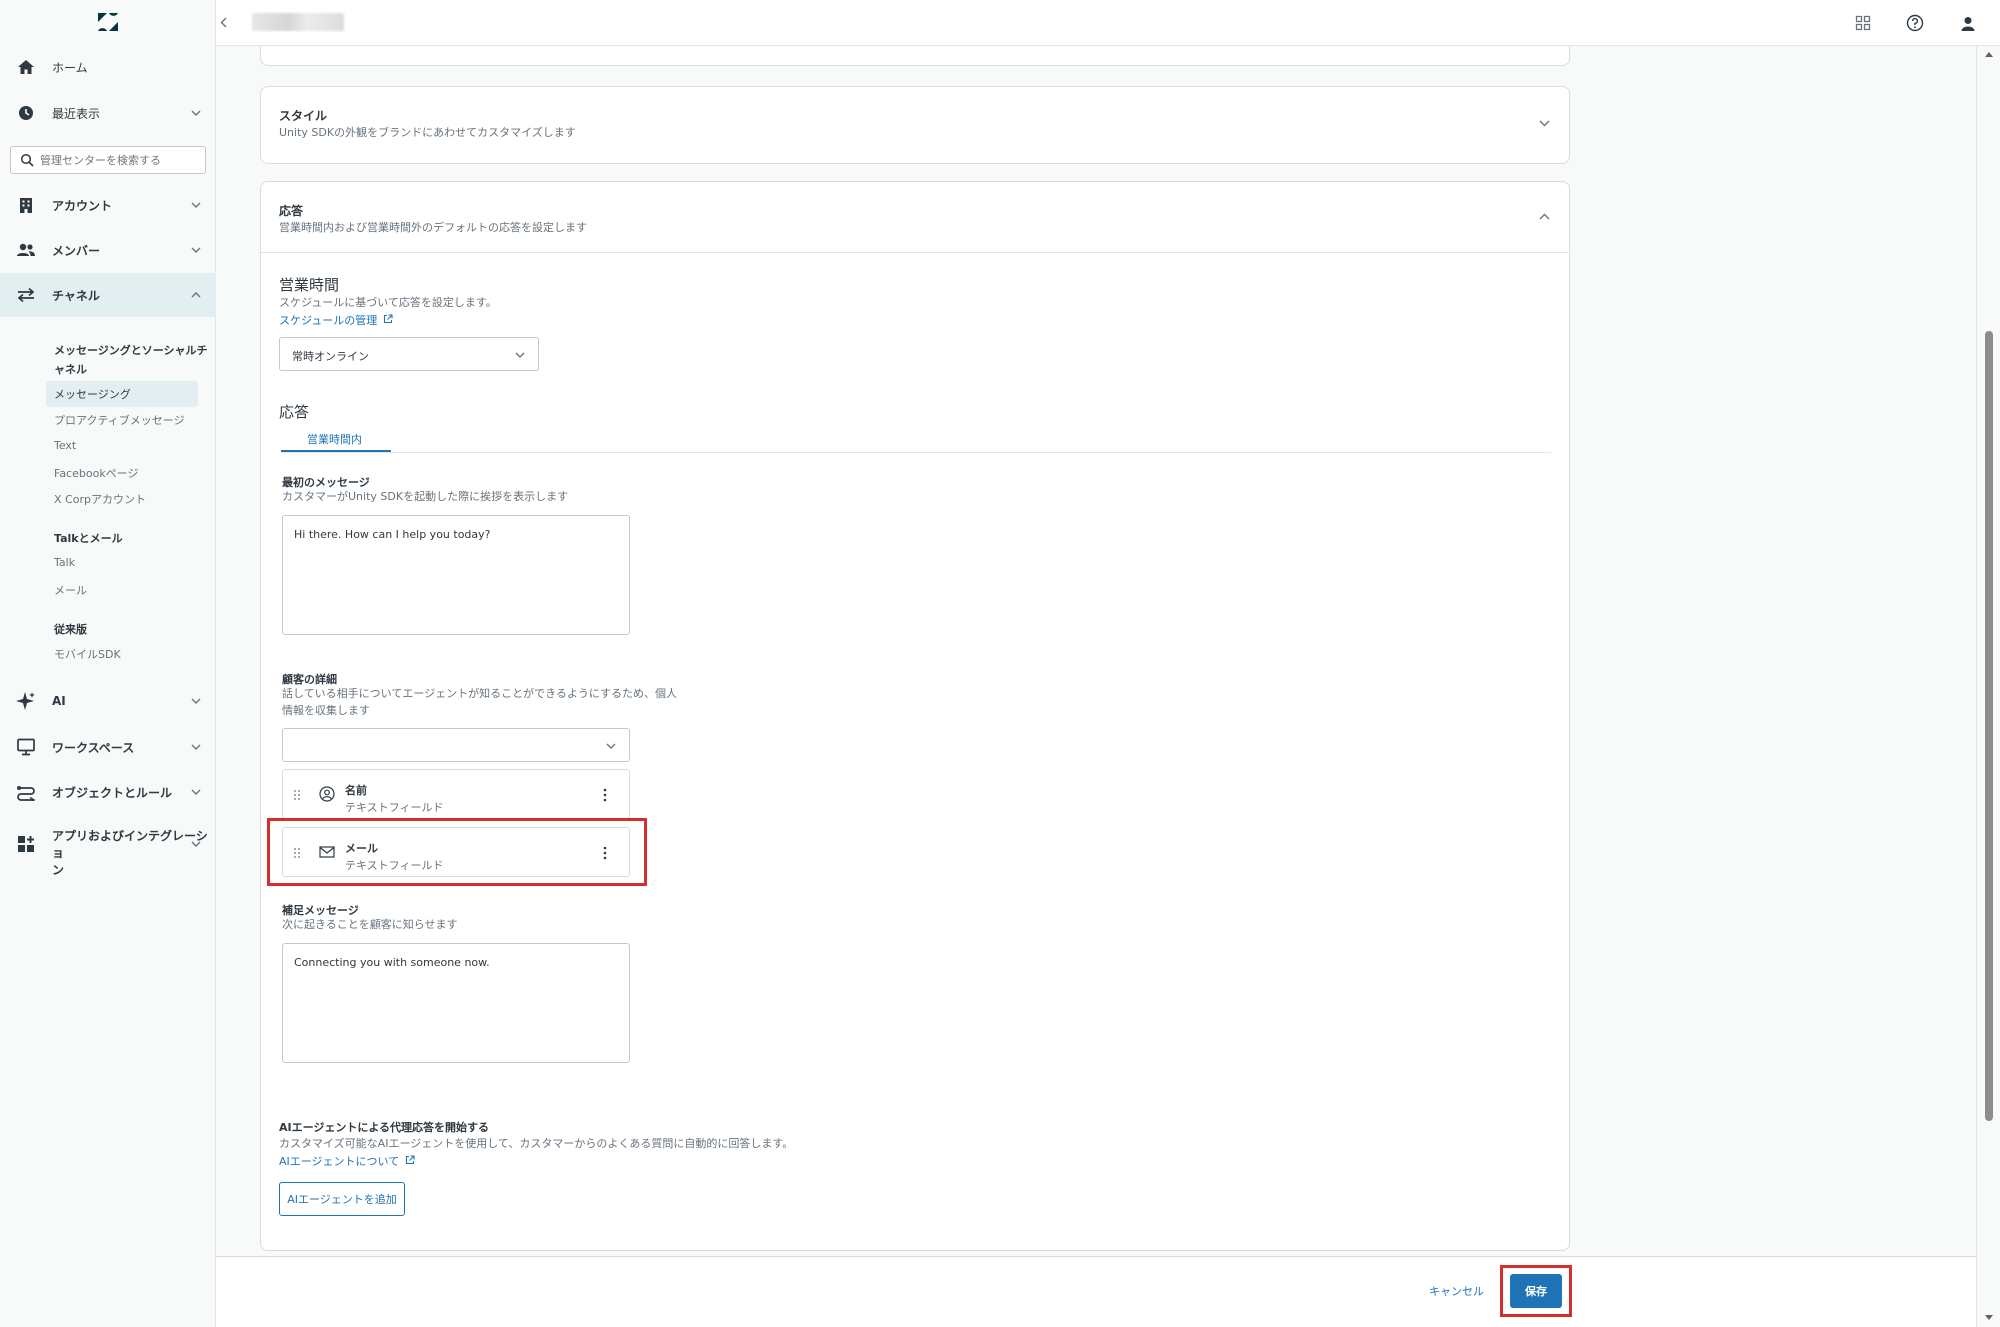 The image size is (2000, 1327). What do you see at coordinates (394, 807) in the screenshot?
I see `customer-field-type: テキストフィールド` at bounding box center [394, 807].